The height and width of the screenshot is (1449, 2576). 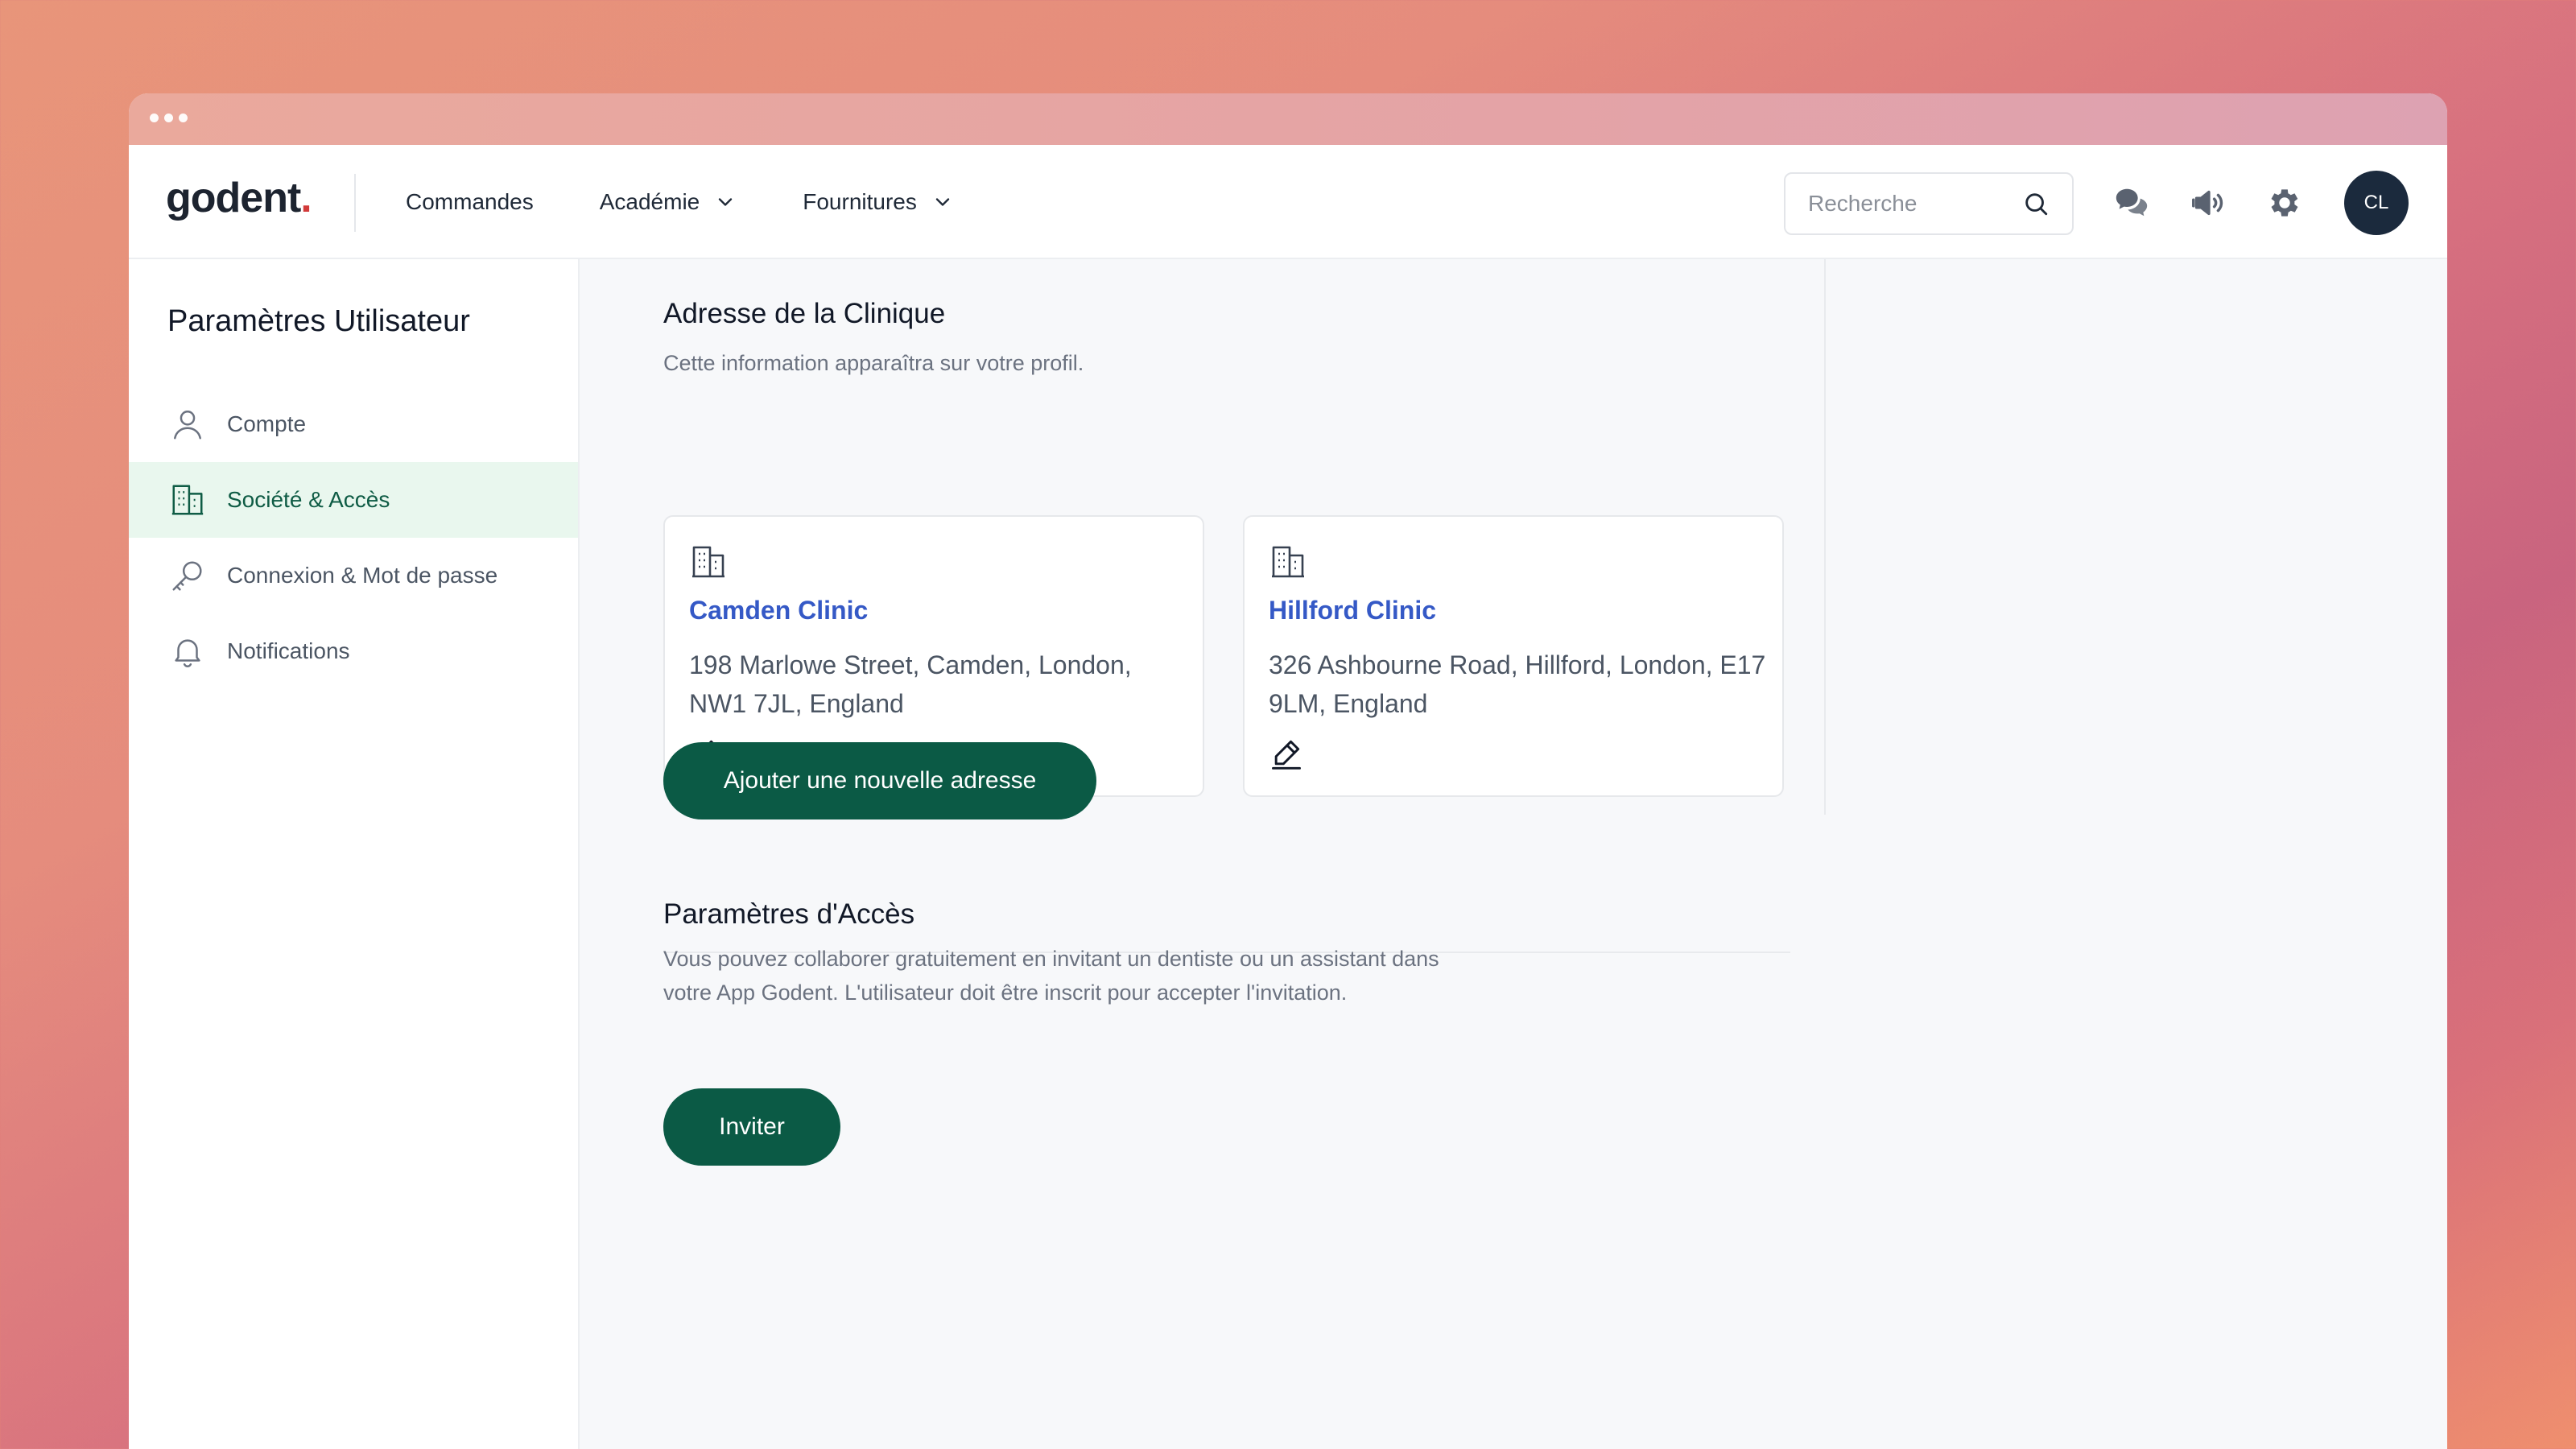 I want to click on megaphone-icon, so click(x=2207, y=203).